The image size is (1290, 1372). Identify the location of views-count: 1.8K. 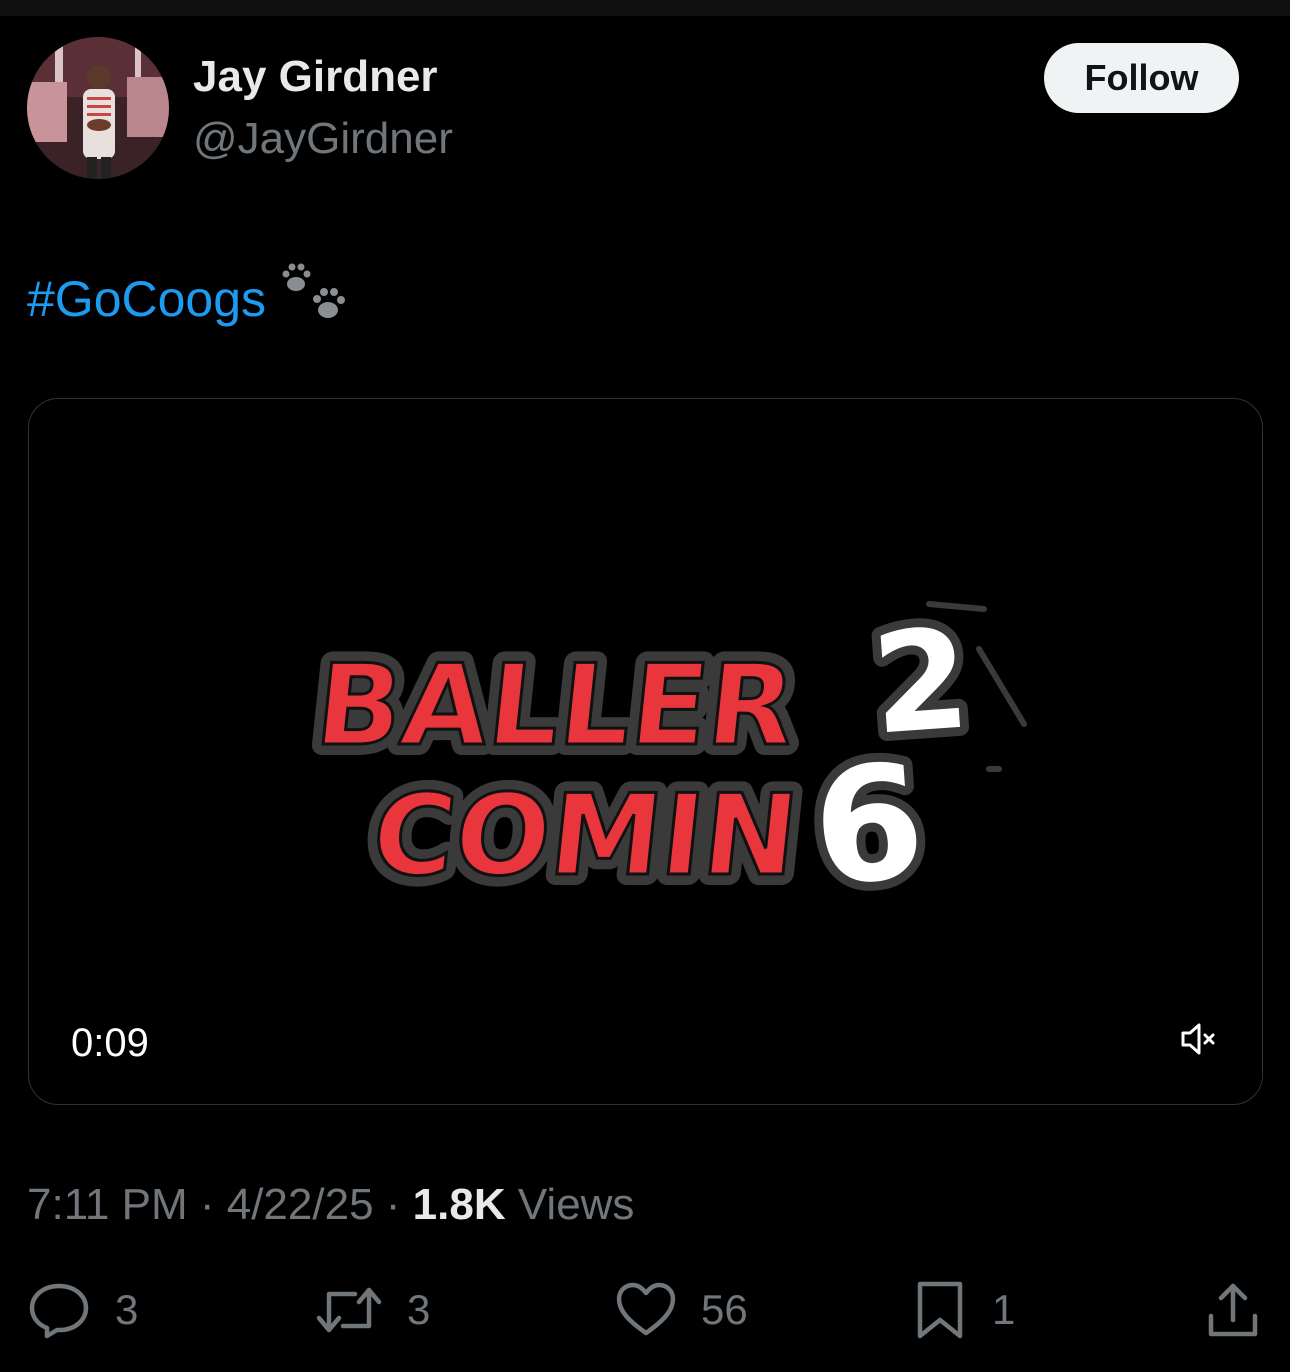
(459, 1204).